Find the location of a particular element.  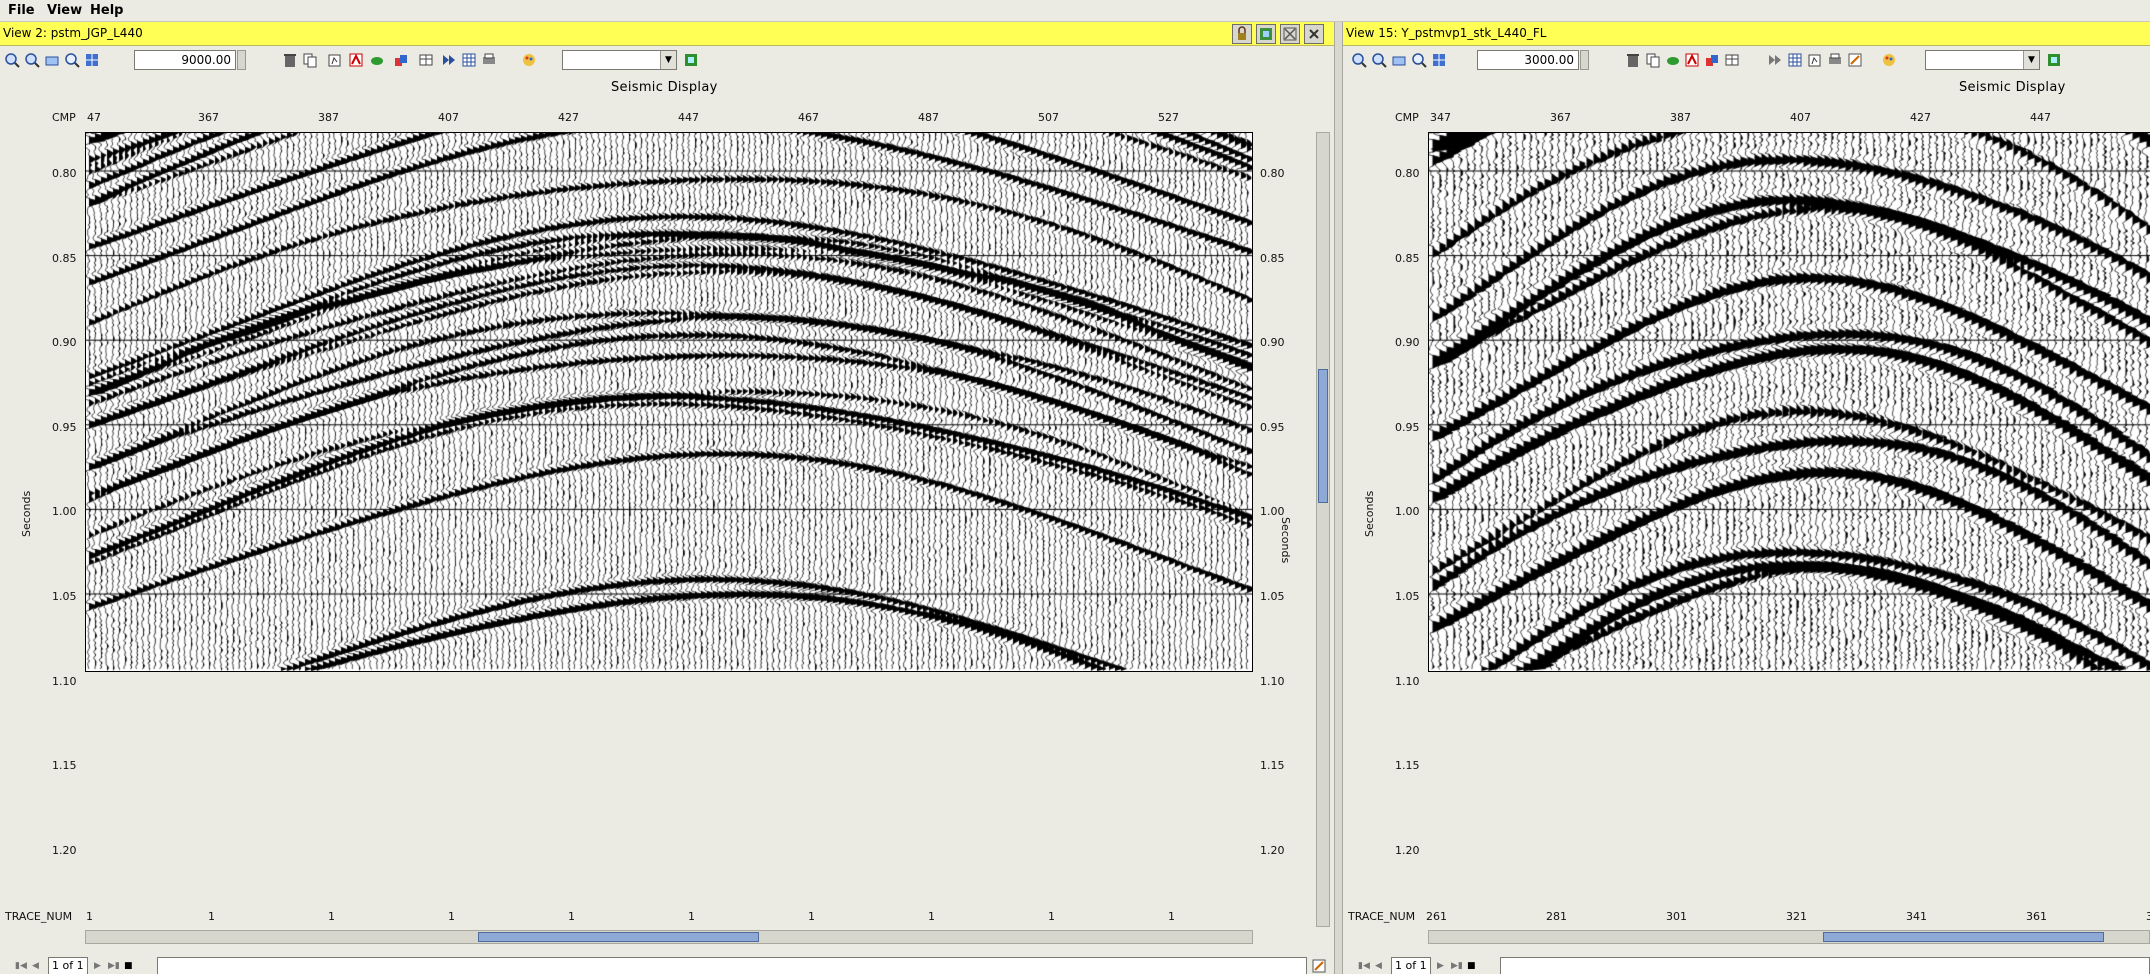

left-display-title: Seismic Display is located at coordinates (664, 87).